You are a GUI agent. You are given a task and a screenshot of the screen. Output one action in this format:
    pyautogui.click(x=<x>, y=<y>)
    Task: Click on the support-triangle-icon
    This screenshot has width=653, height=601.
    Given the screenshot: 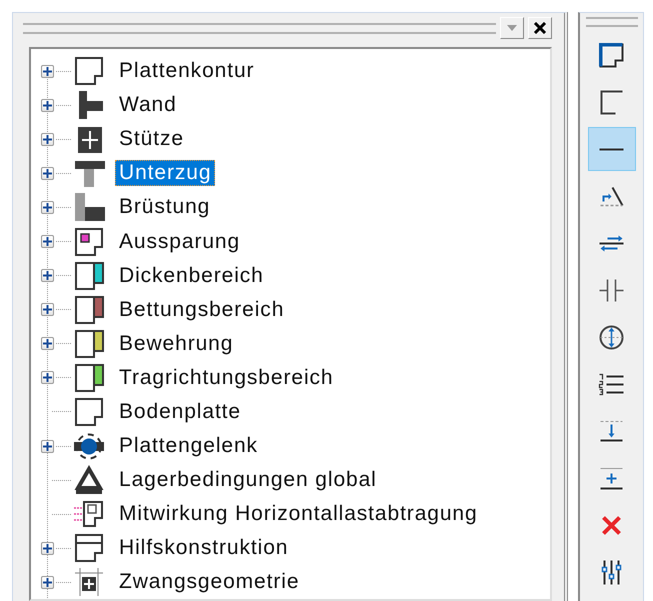 What is the action you would take?
    pyautogui.click(x=89, y=480)
    